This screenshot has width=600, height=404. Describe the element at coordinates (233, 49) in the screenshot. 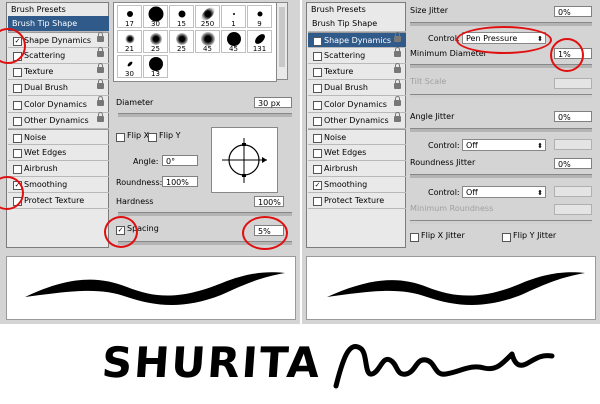

I see `brush-size-label: 45` at that location.